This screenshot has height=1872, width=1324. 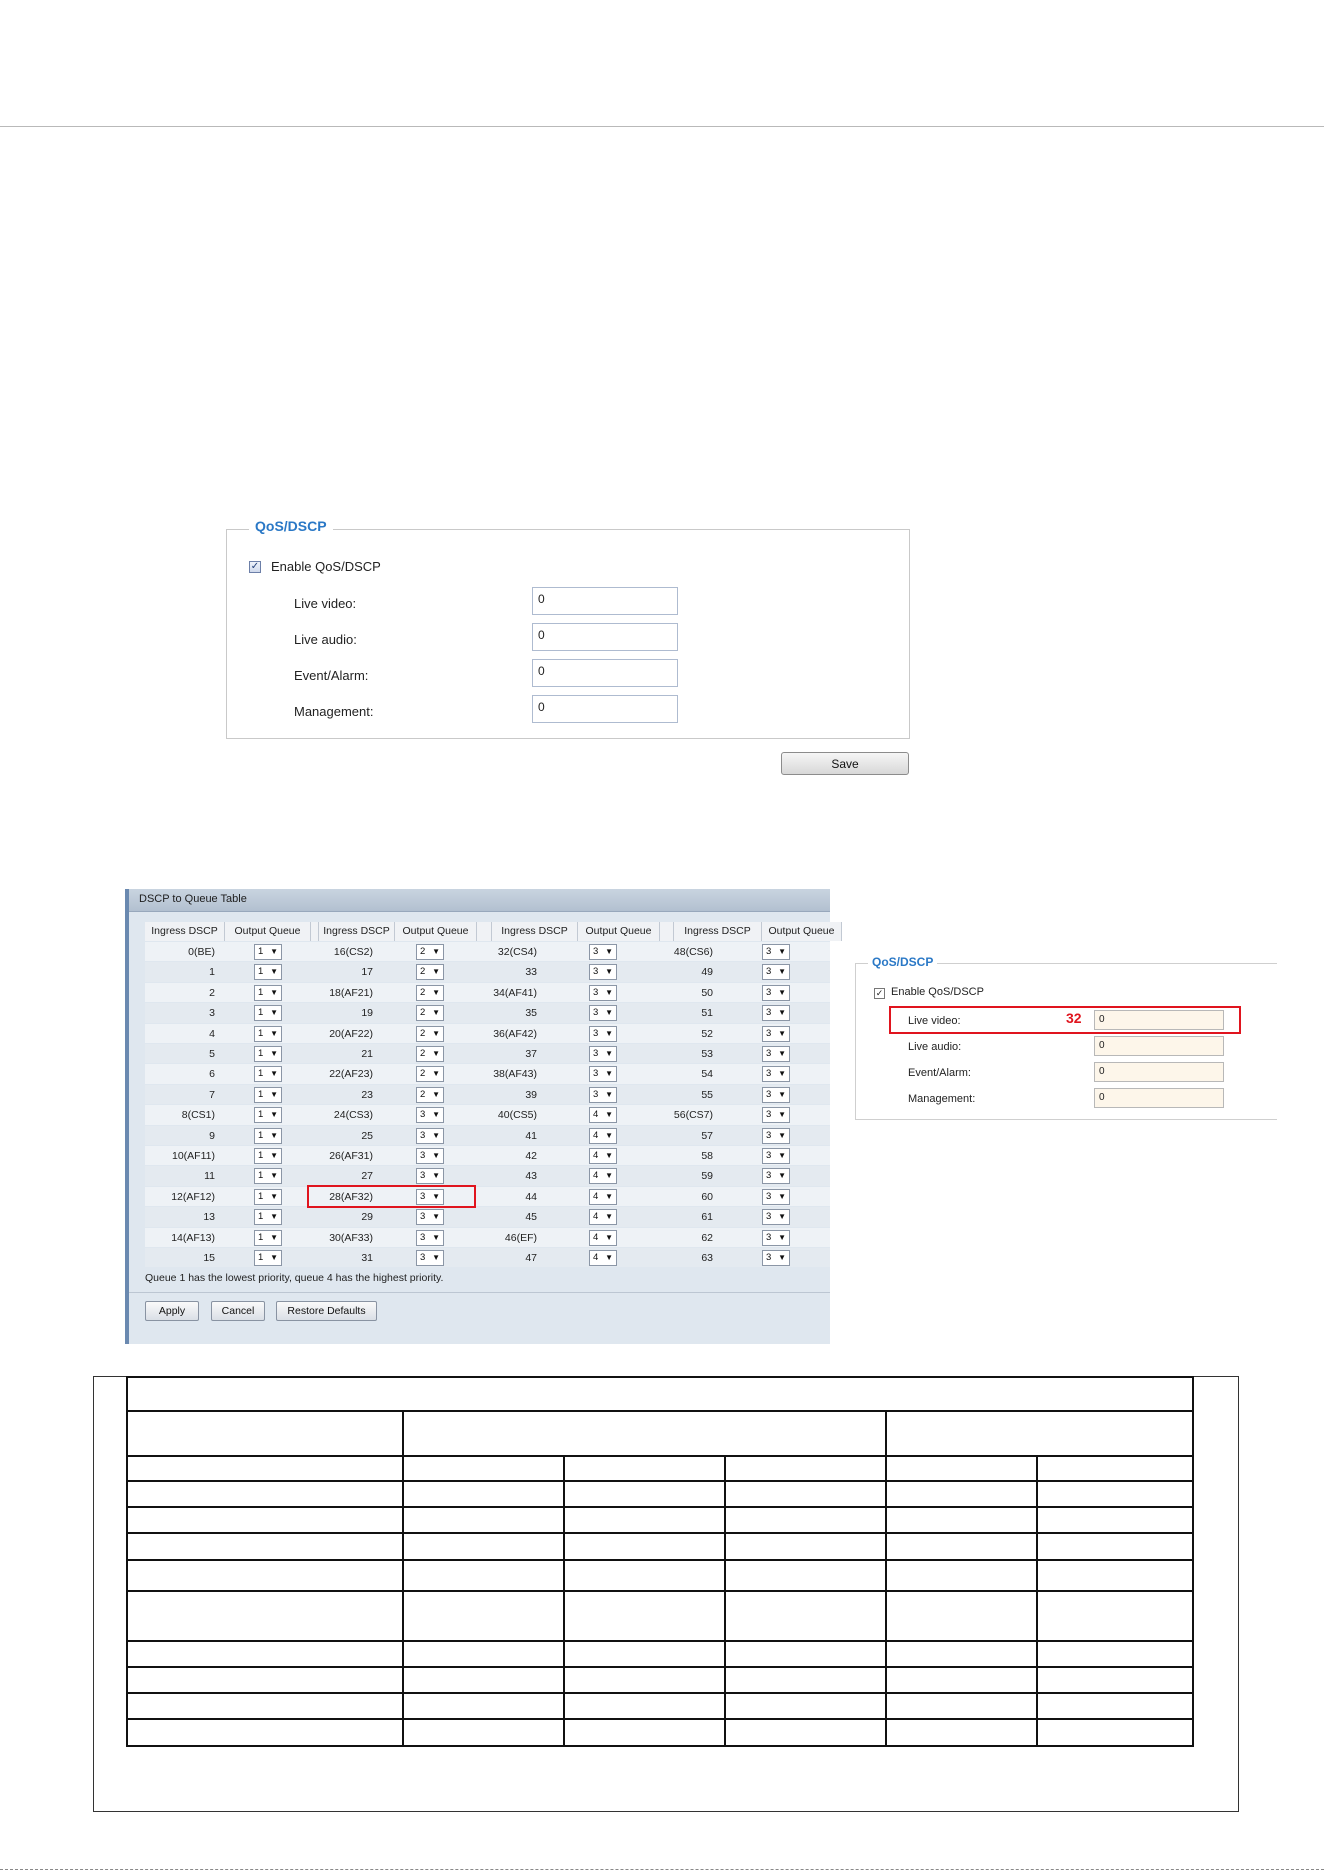 What do you see at coordinates (423, 1013) in the screenshot?
I see `output-queue-value: 2` at bounding box center [423, 1013].